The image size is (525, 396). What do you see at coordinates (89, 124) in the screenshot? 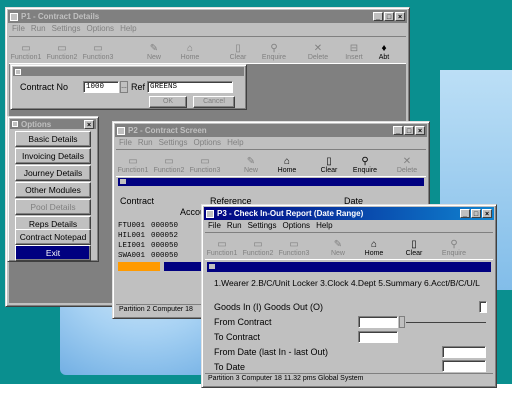
I see `options-close-button: ×` at bounding box center [89, 124].